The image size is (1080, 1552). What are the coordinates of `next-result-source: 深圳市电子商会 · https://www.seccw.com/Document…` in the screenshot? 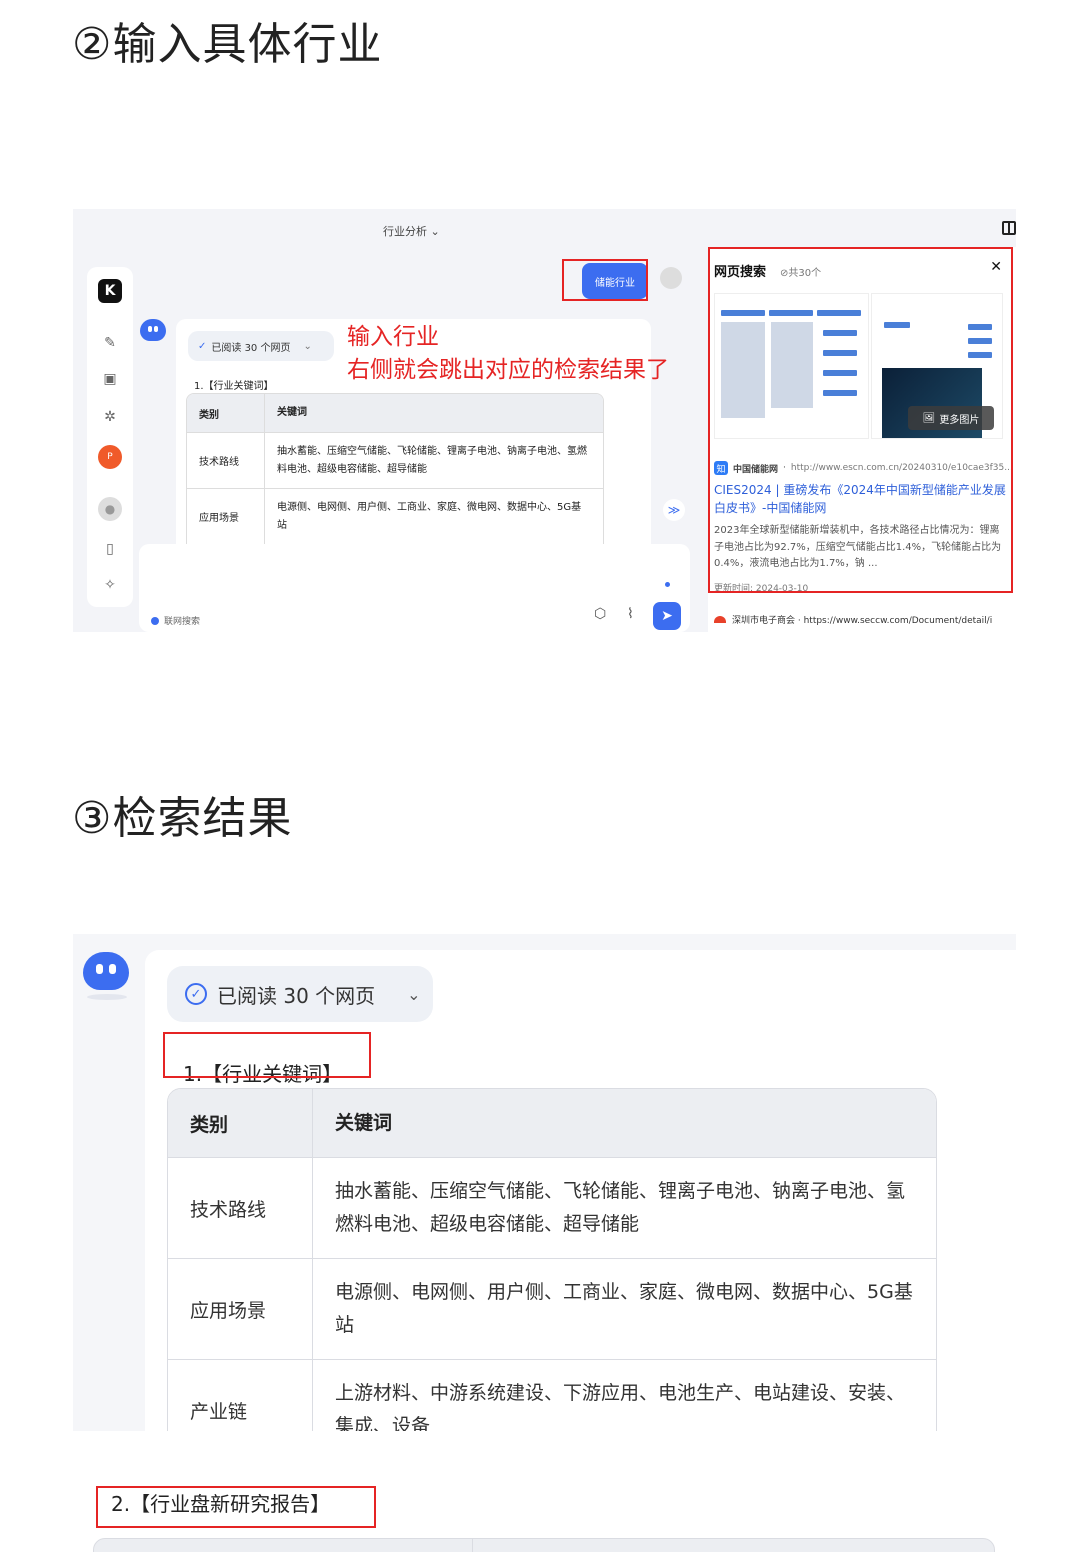 It's located at (853, 619).